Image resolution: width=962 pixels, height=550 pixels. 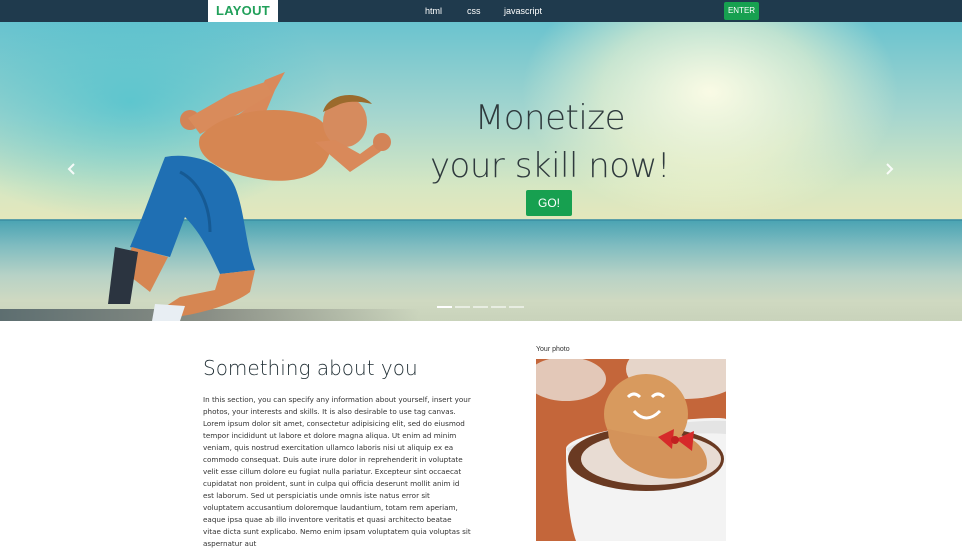 I want to click on about-title: Something about you, so click(x=310, y=368).